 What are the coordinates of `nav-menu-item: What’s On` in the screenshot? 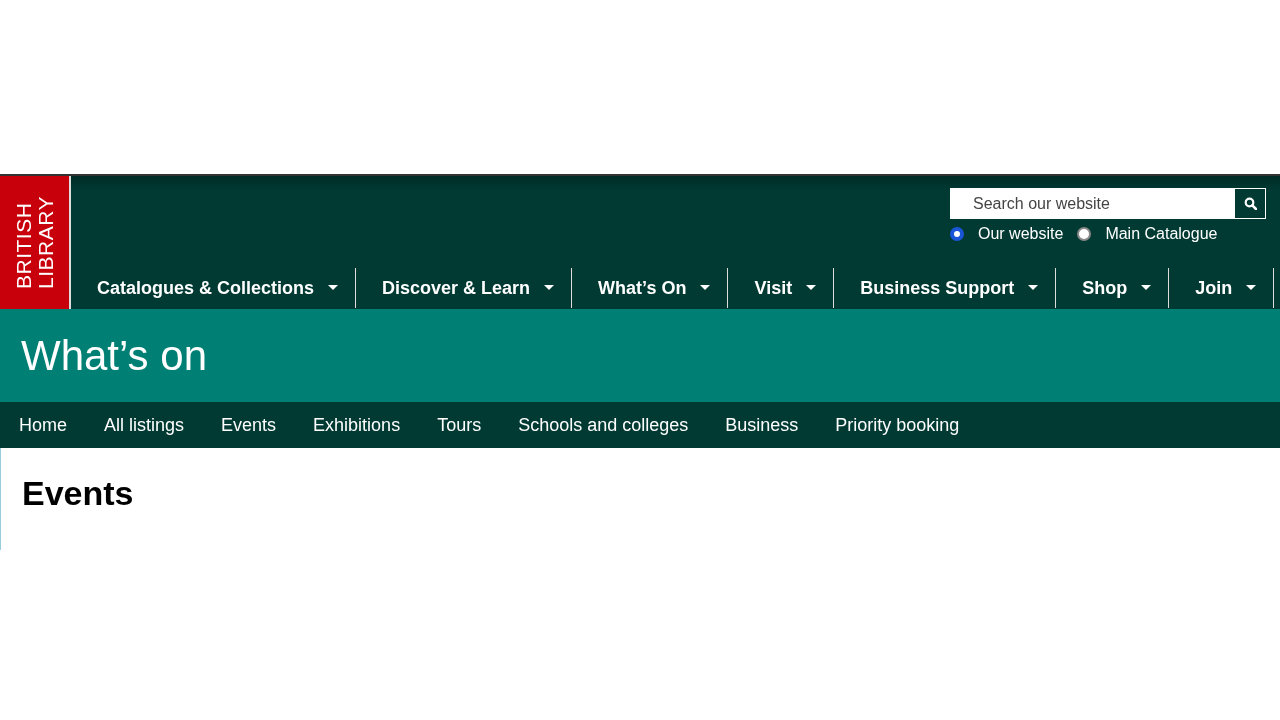 It's located at (650, 288).